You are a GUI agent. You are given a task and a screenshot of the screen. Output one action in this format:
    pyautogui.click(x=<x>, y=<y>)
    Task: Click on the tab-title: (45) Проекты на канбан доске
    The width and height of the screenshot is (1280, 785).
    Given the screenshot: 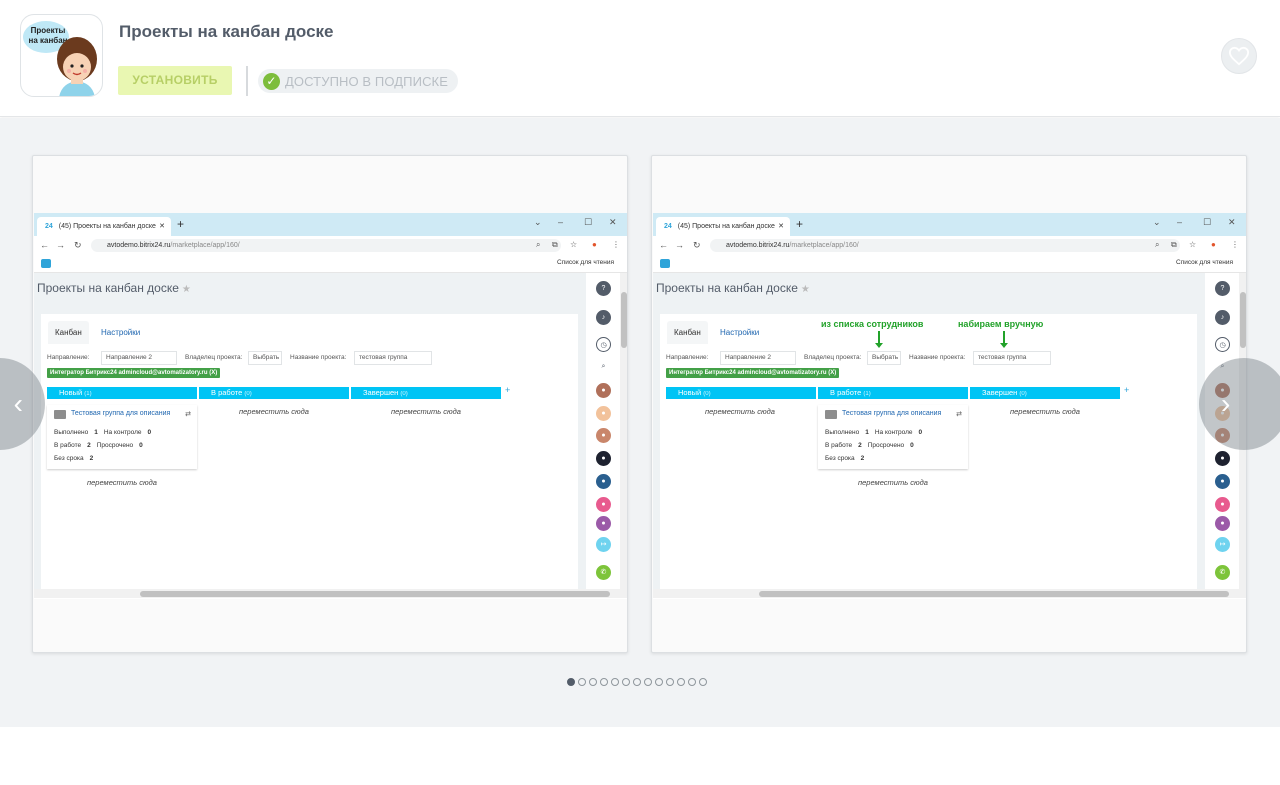 What is the action you would take?
    pyautogui.click(x=726, y=226)
    